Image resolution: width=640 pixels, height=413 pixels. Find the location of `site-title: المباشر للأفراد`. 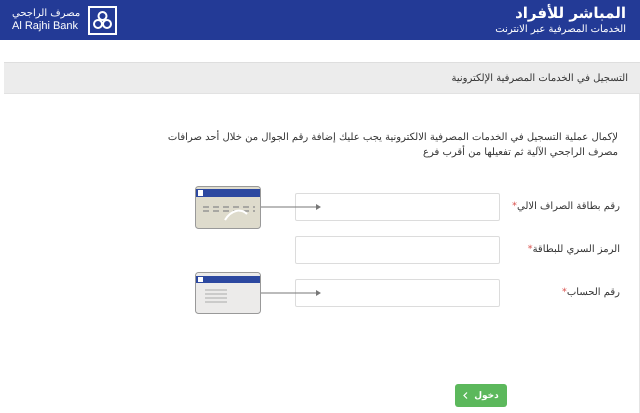

site-title: المباشر للأفراد is located at coordinates (570, 13).